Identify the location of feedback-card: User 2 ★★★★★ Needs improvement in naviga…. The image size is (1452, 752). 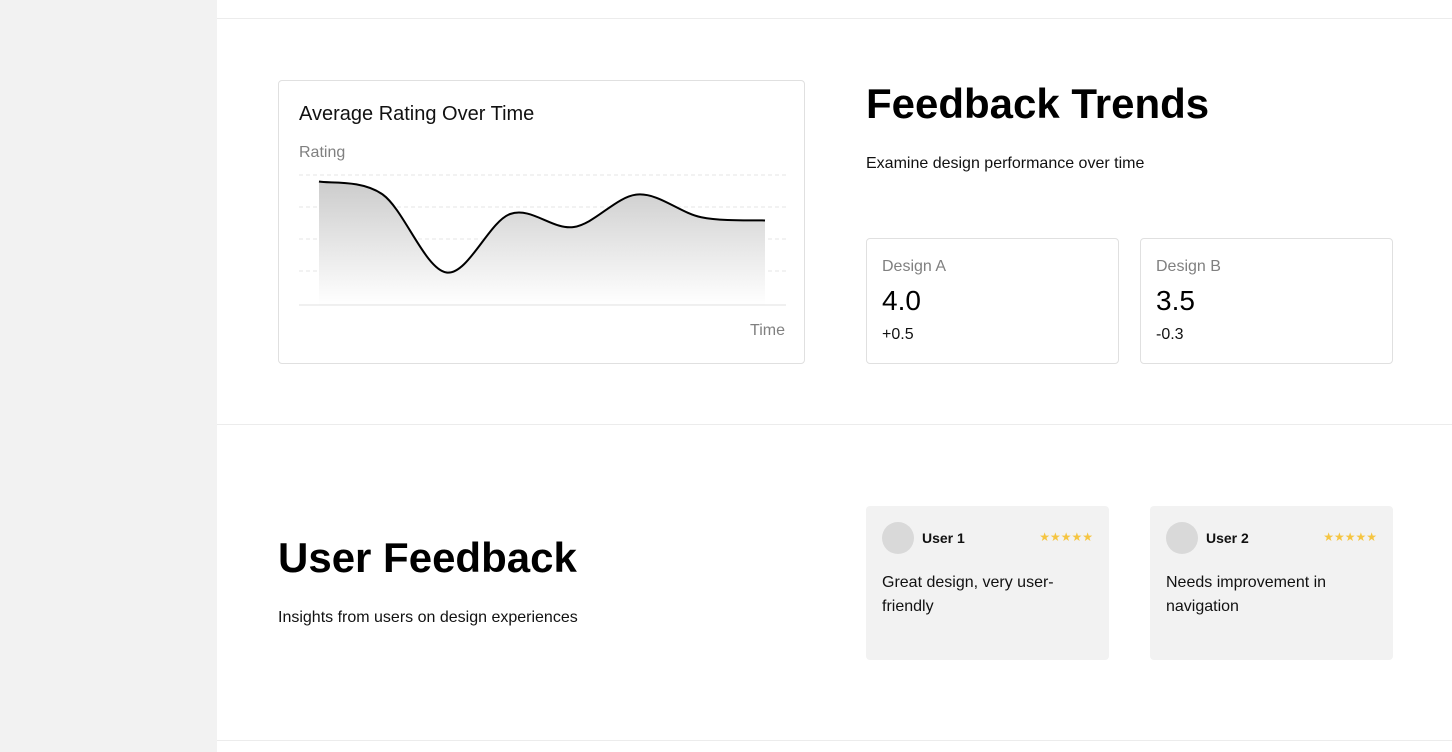
(1271, 583).